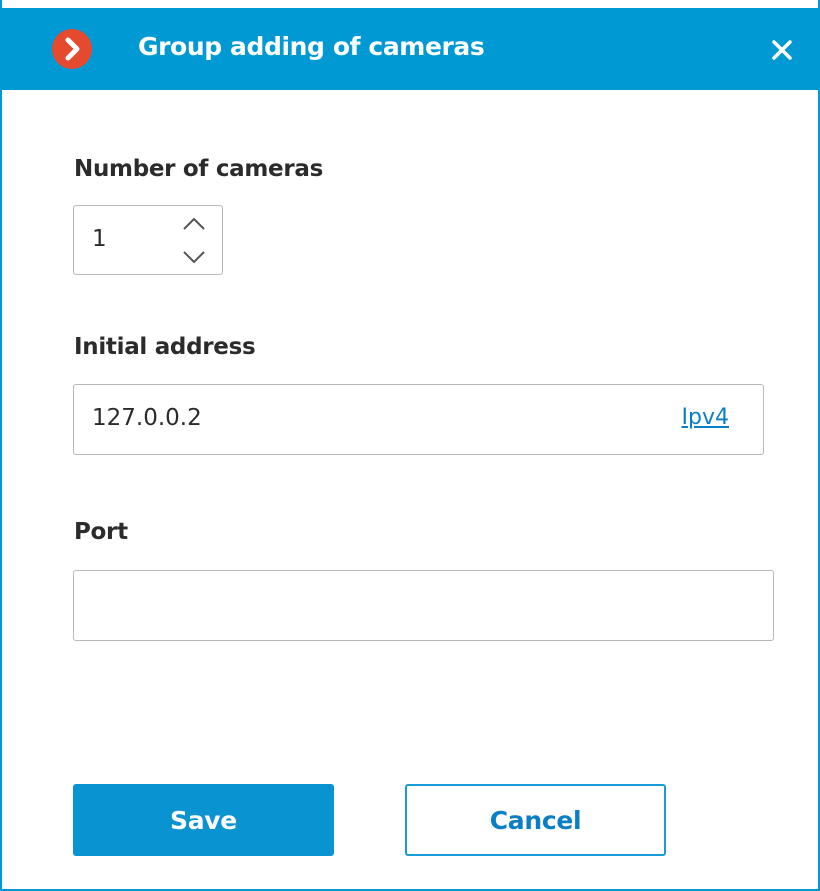  I want to click on initial-address-value: 127.0.0.2, so click(147, 418).